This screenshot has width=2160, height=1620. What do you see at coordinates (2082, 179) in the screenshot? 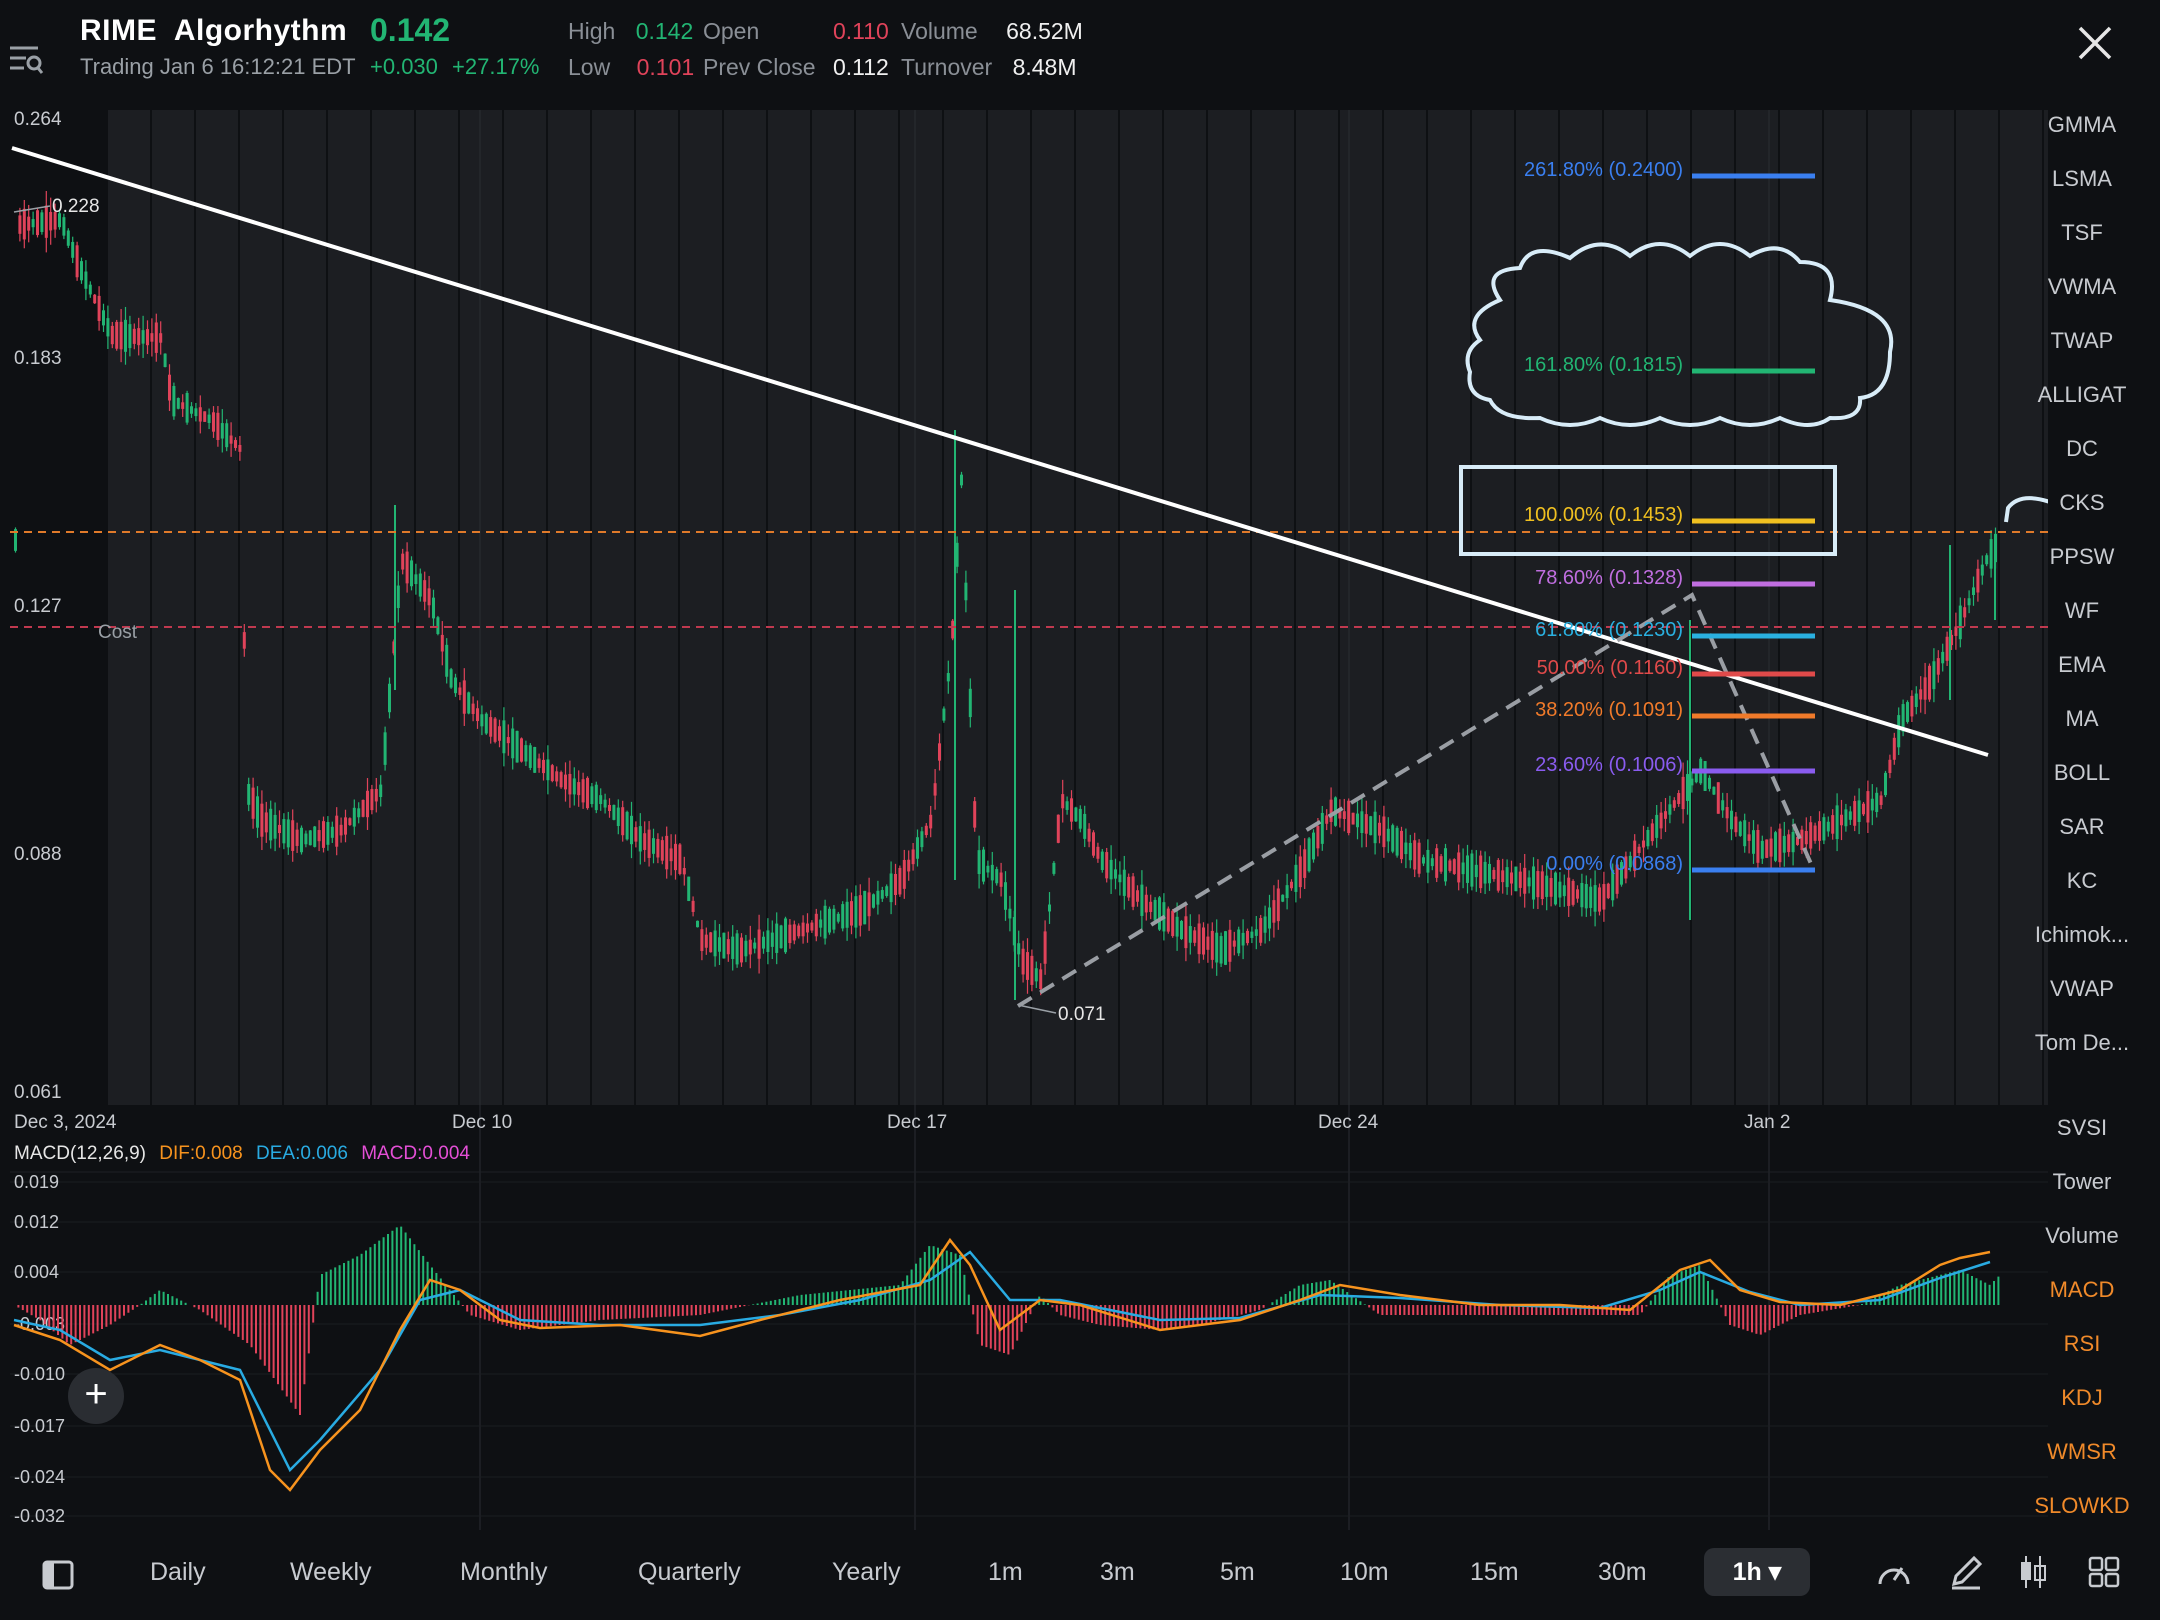
I see `sidebar-overlay-lsma: LSMA` at bounding box center [2082, 179].